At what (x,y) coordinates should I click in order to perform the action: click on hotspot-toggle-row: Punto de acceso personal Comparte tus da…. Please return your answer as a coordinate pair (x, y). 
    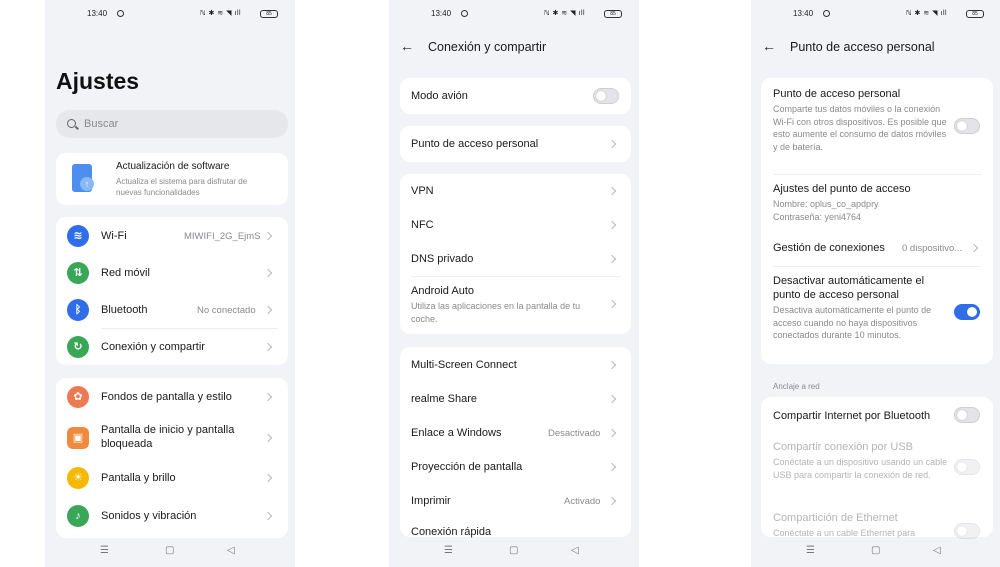
    Looking at the image, I should click on (877, 126).